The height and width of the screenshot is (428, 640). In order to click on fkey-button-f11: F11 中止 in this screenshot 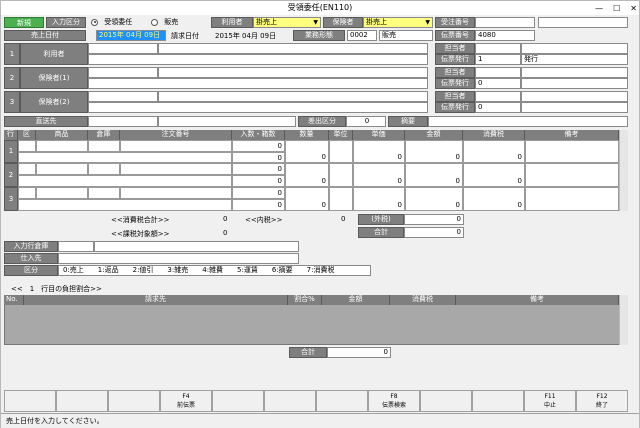, I will do `click(550, 401)`.